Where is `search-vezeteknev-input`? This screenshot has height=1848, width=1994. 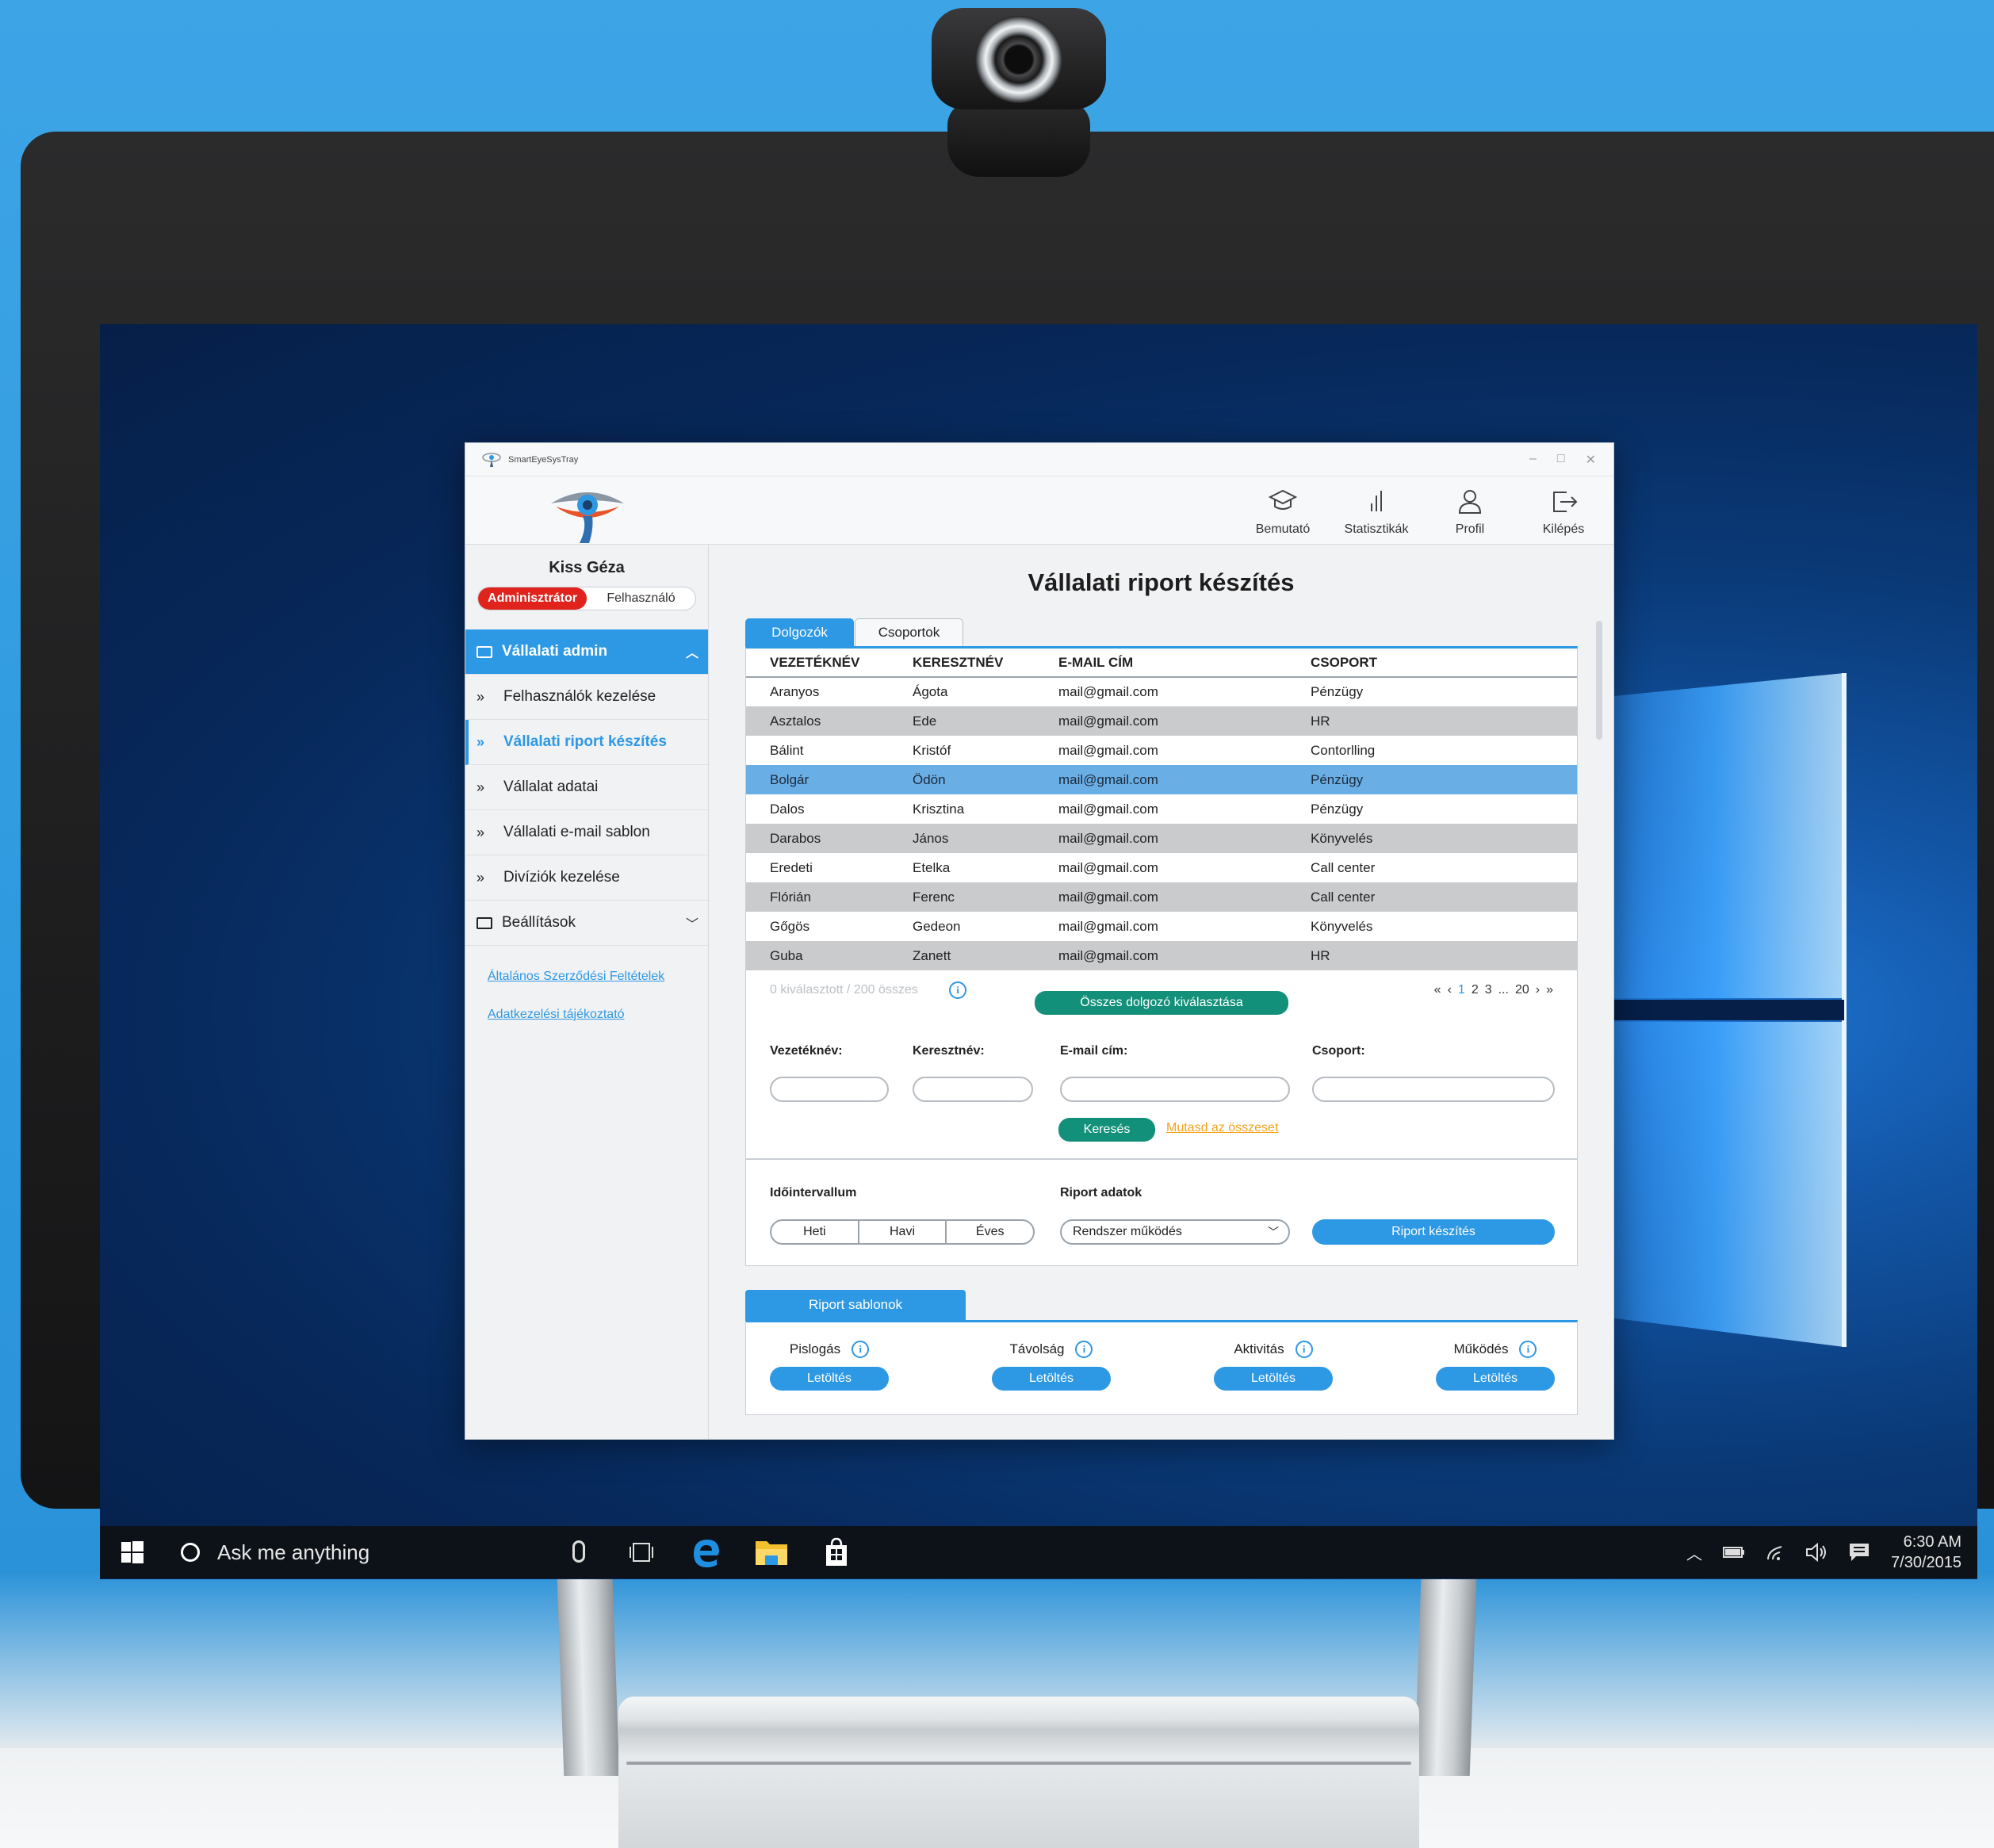 search-vezeteknev-input is located at coordinates (830, 1090).